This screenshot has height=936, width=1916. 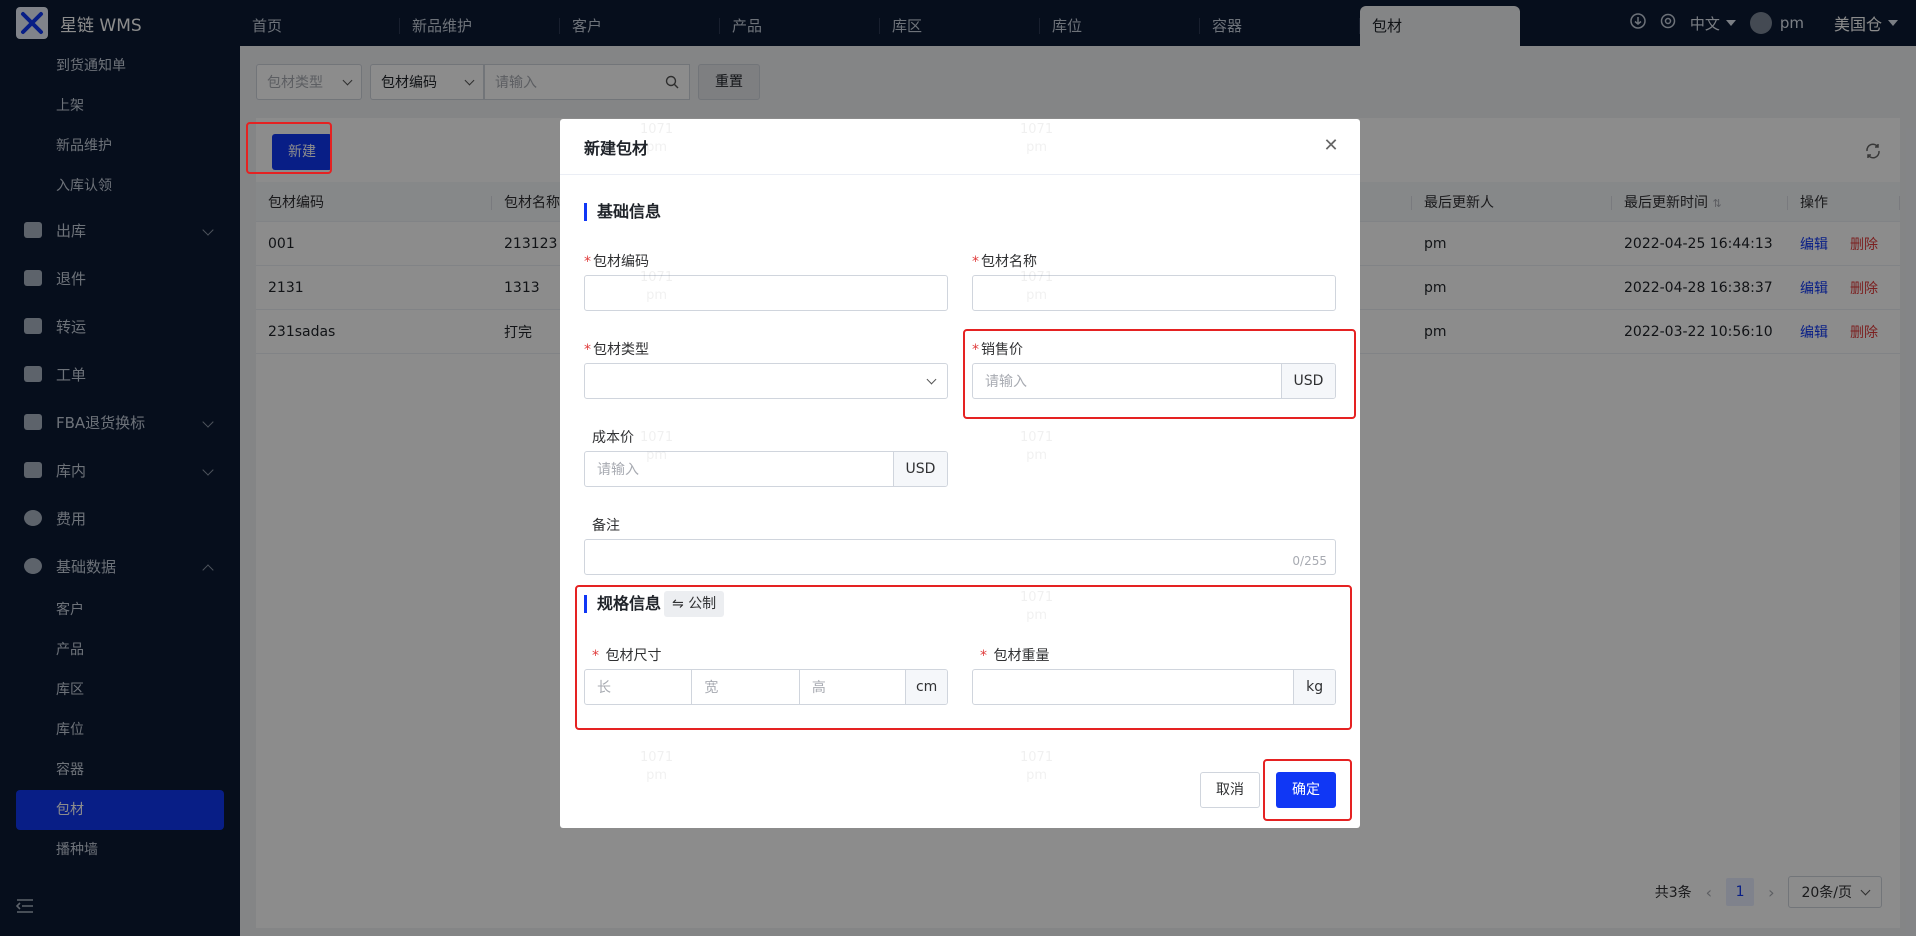 What do you see at coordinates (616, 262) in the screenshot?
I see `code-label: * 包材编码` at bounding box center [616, 262].